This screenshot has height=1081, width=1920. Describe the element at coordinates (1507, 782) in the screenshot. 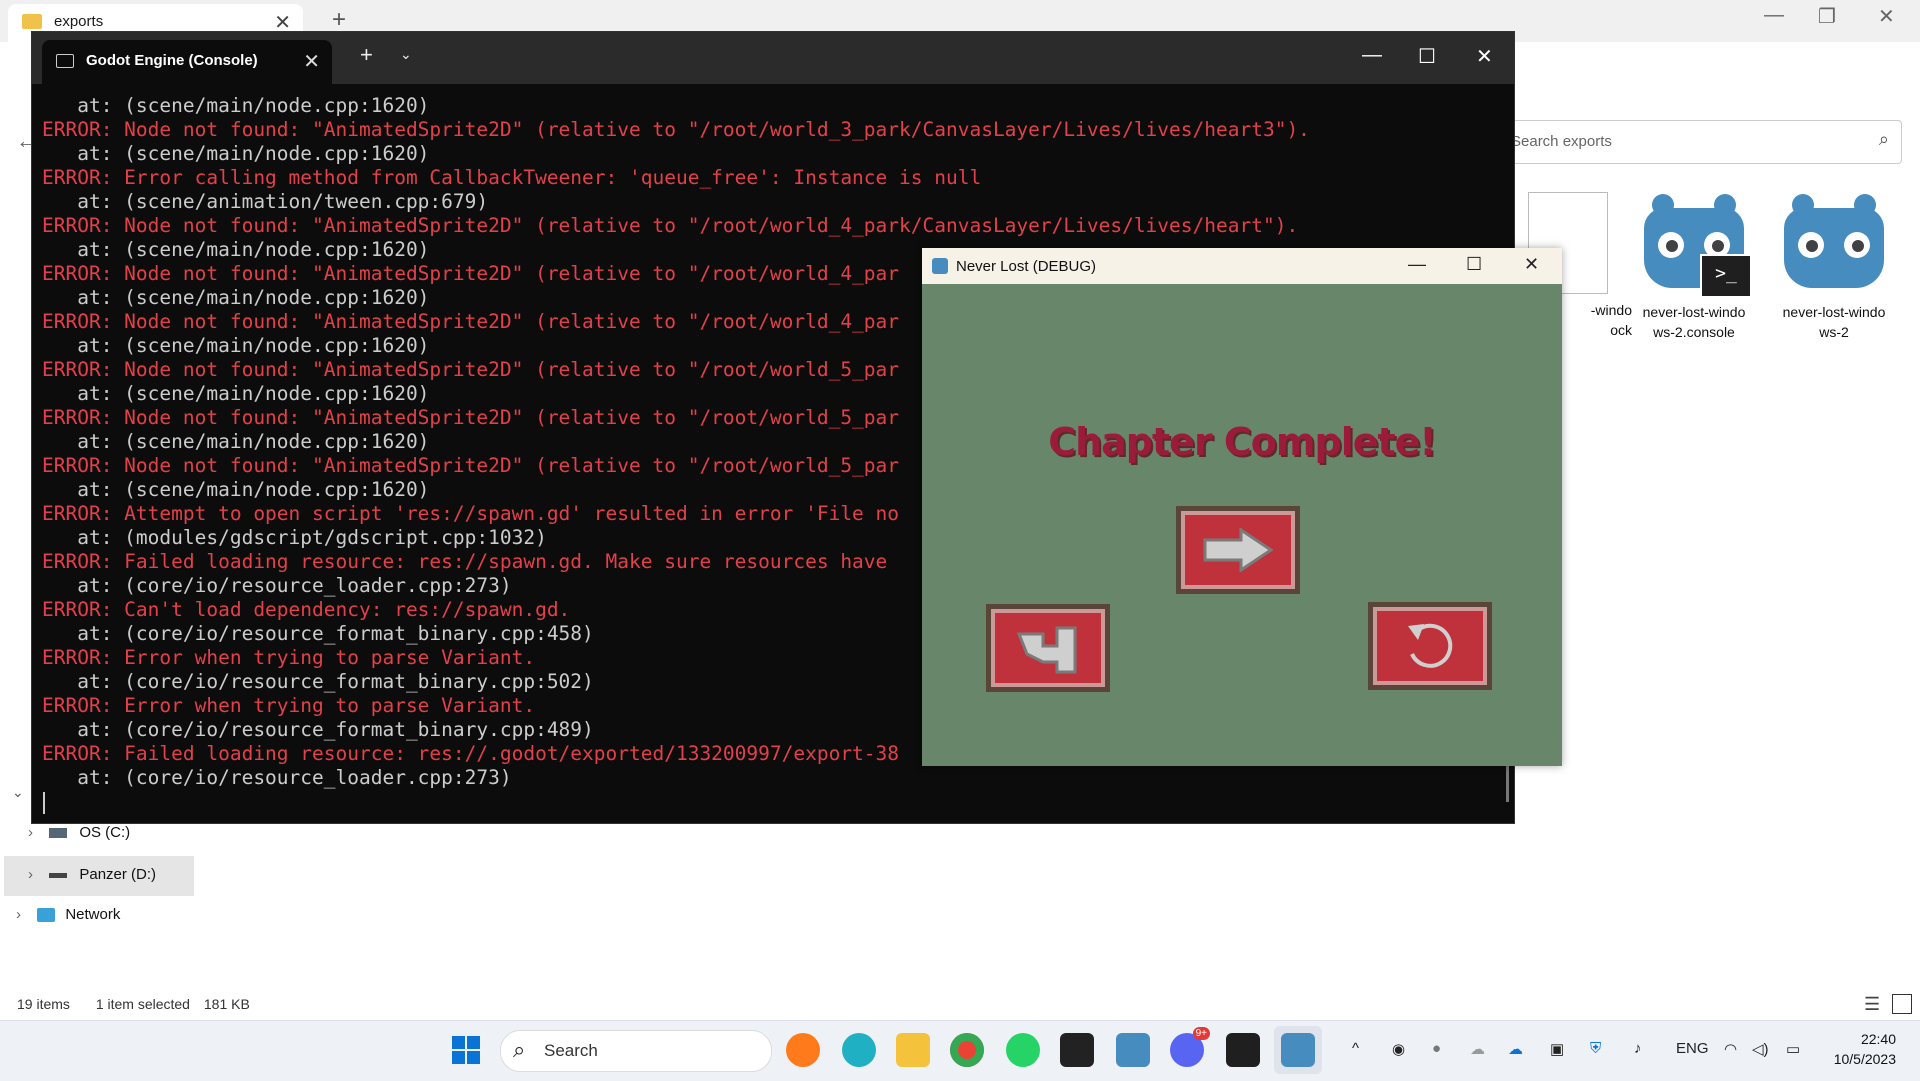

I see `scrollbar` at that location.